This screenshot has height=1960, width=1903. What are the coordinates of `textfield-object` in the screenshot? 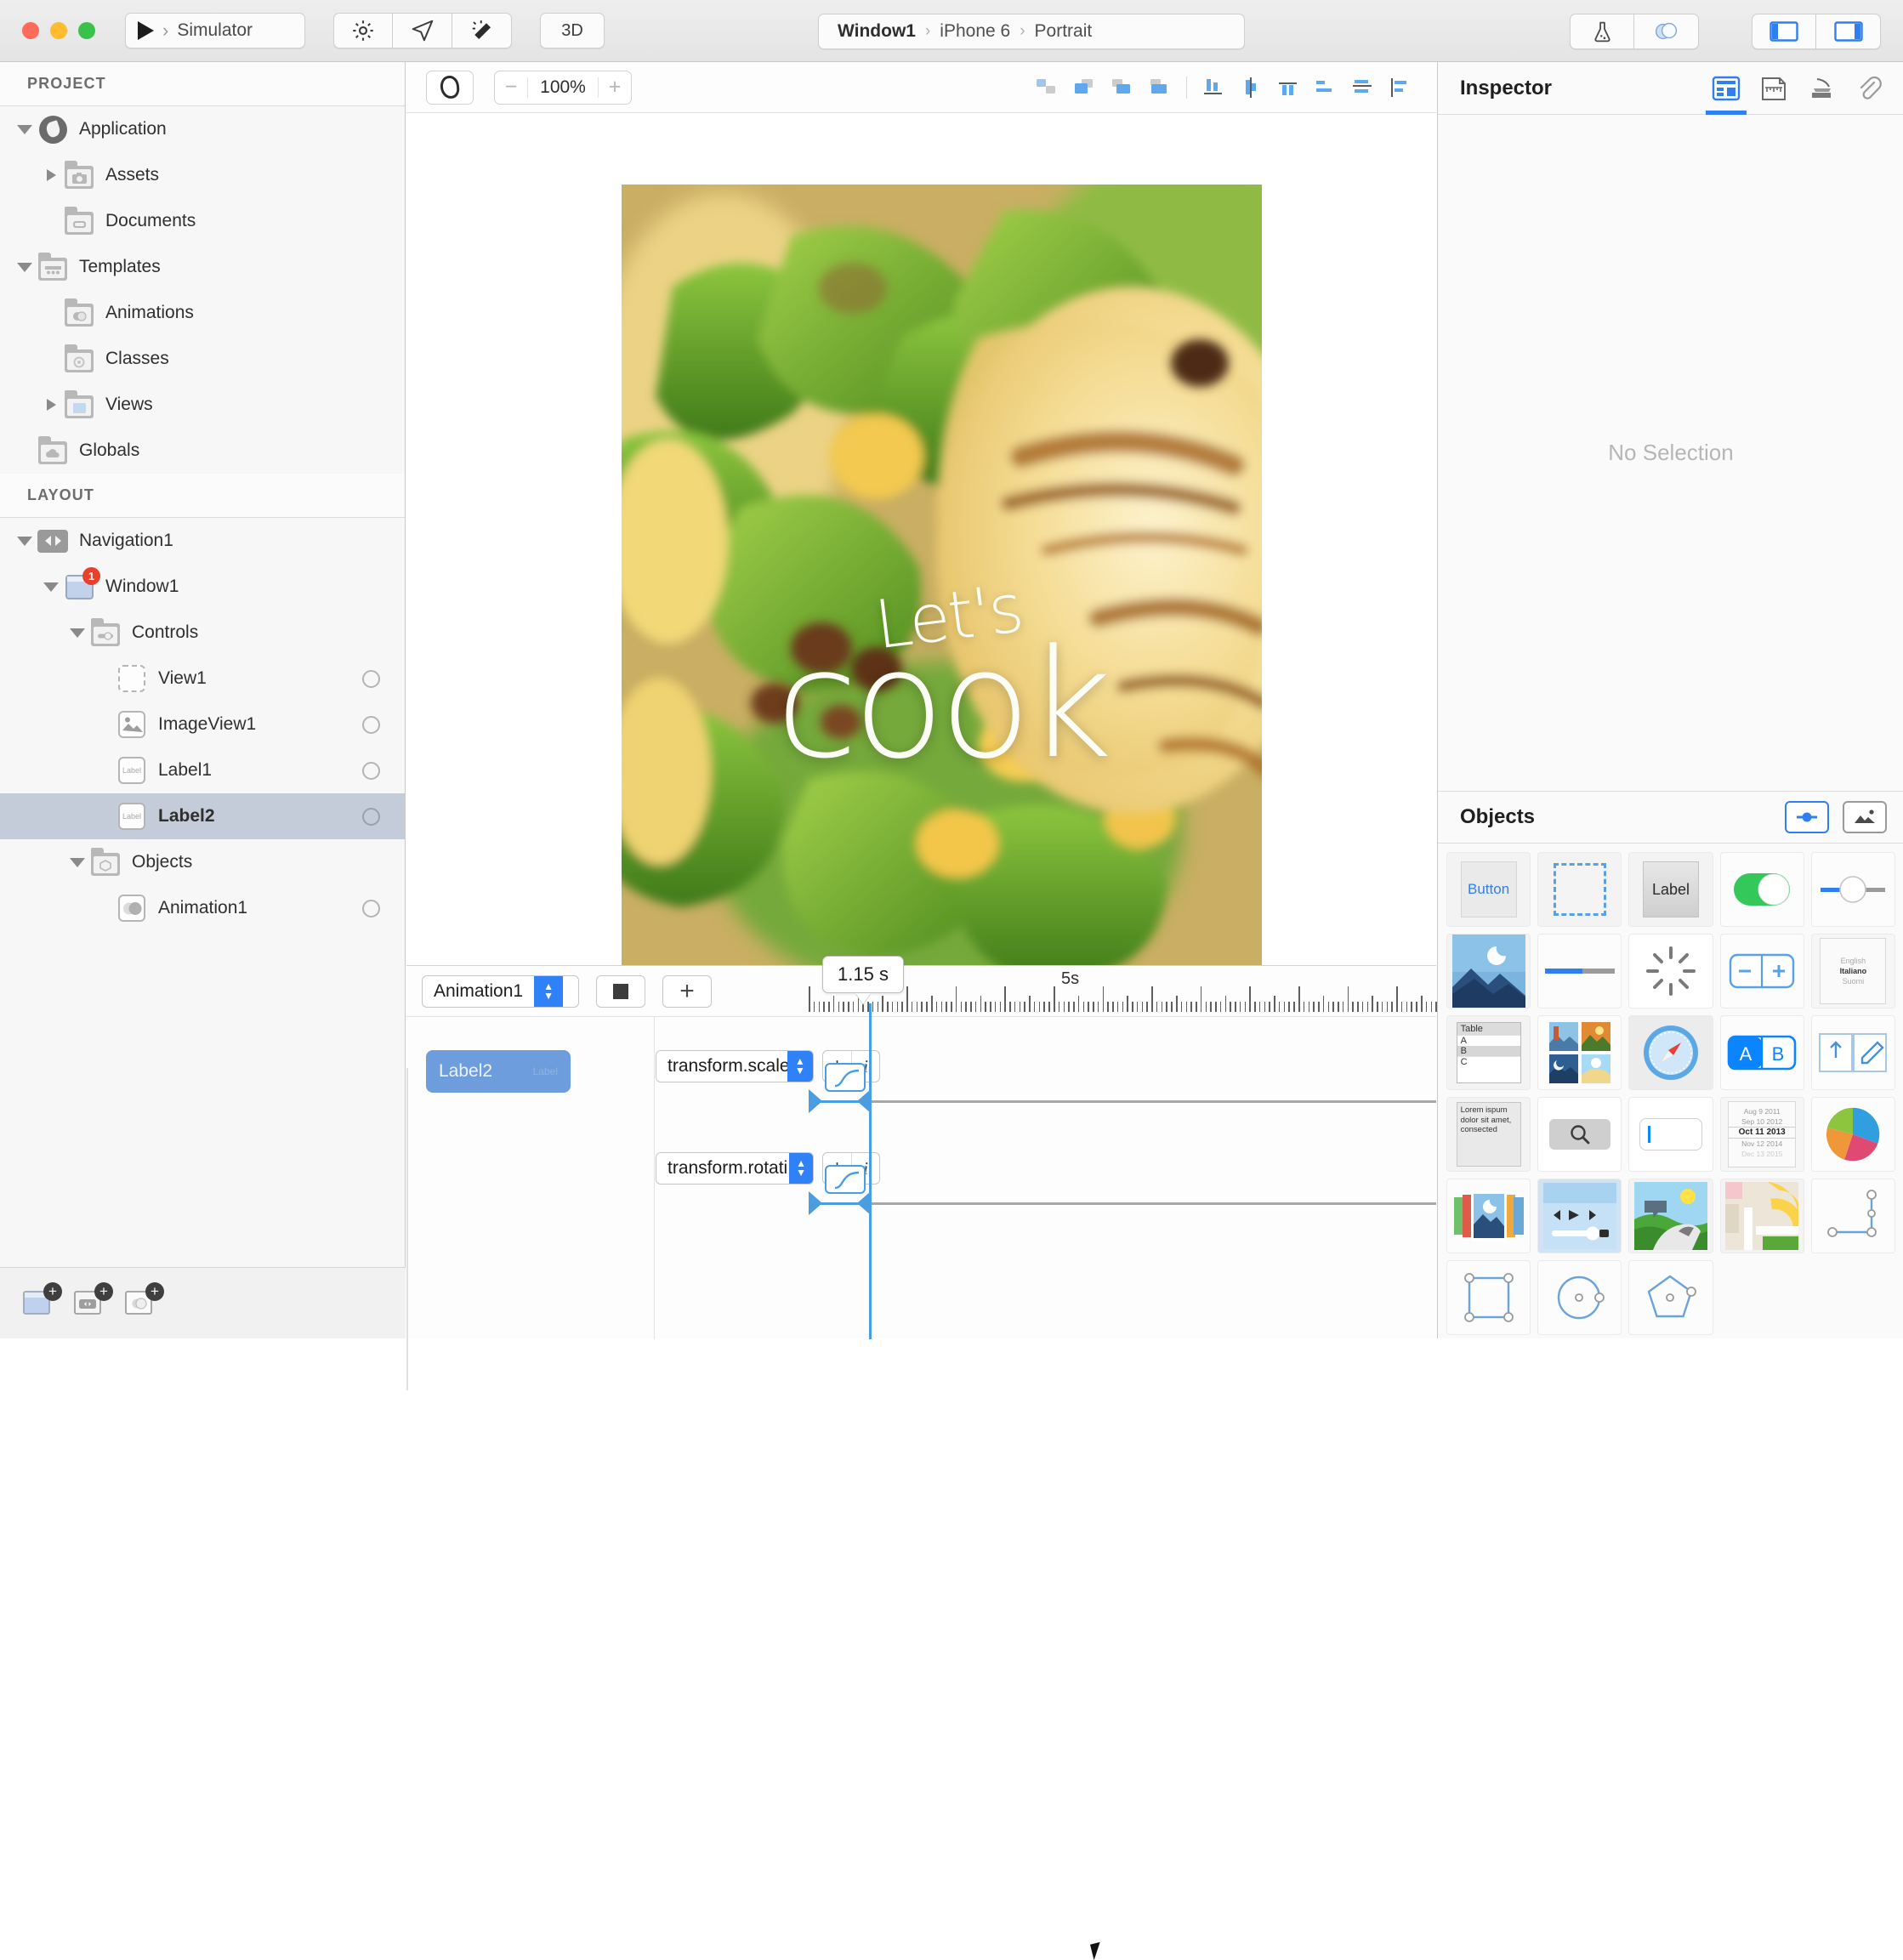 It's located at (1670, 1134).